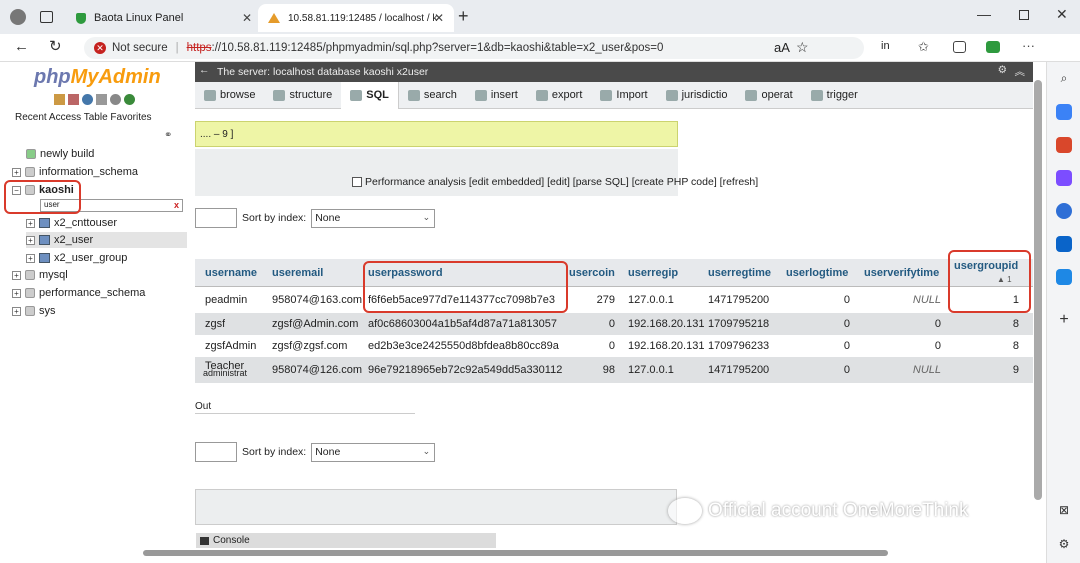  What do you see at coordinates (739, 272) in the screenshot?
I see `col-userregtime: userregtime` at bounding box center [739, 272].